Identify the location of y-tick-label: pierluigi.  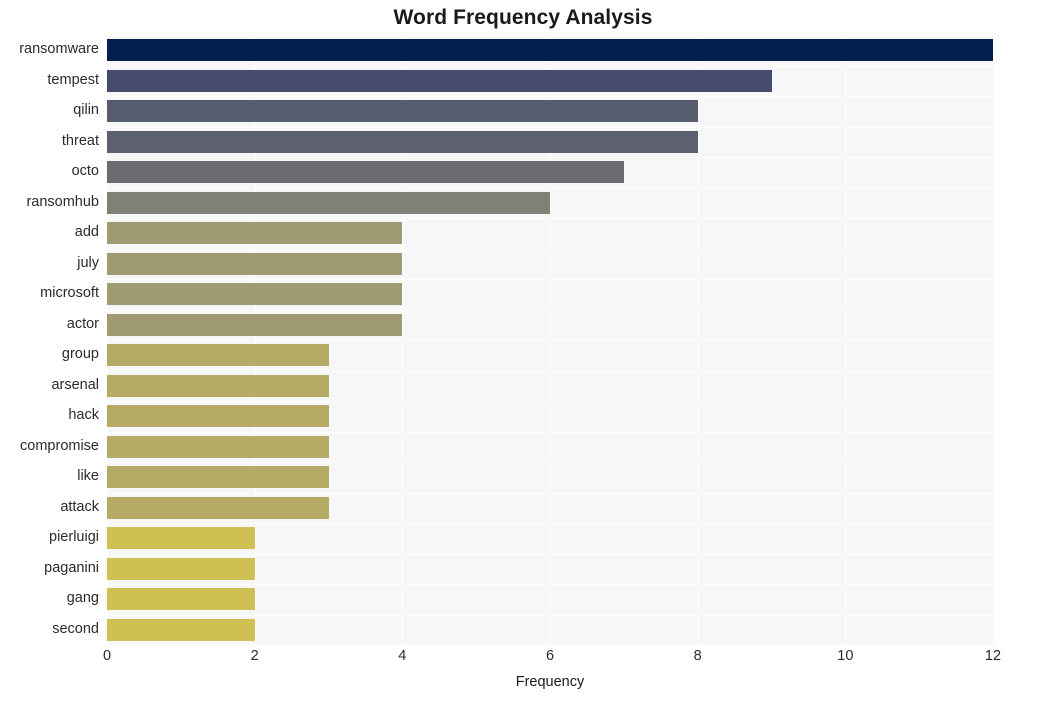
(74, 537).